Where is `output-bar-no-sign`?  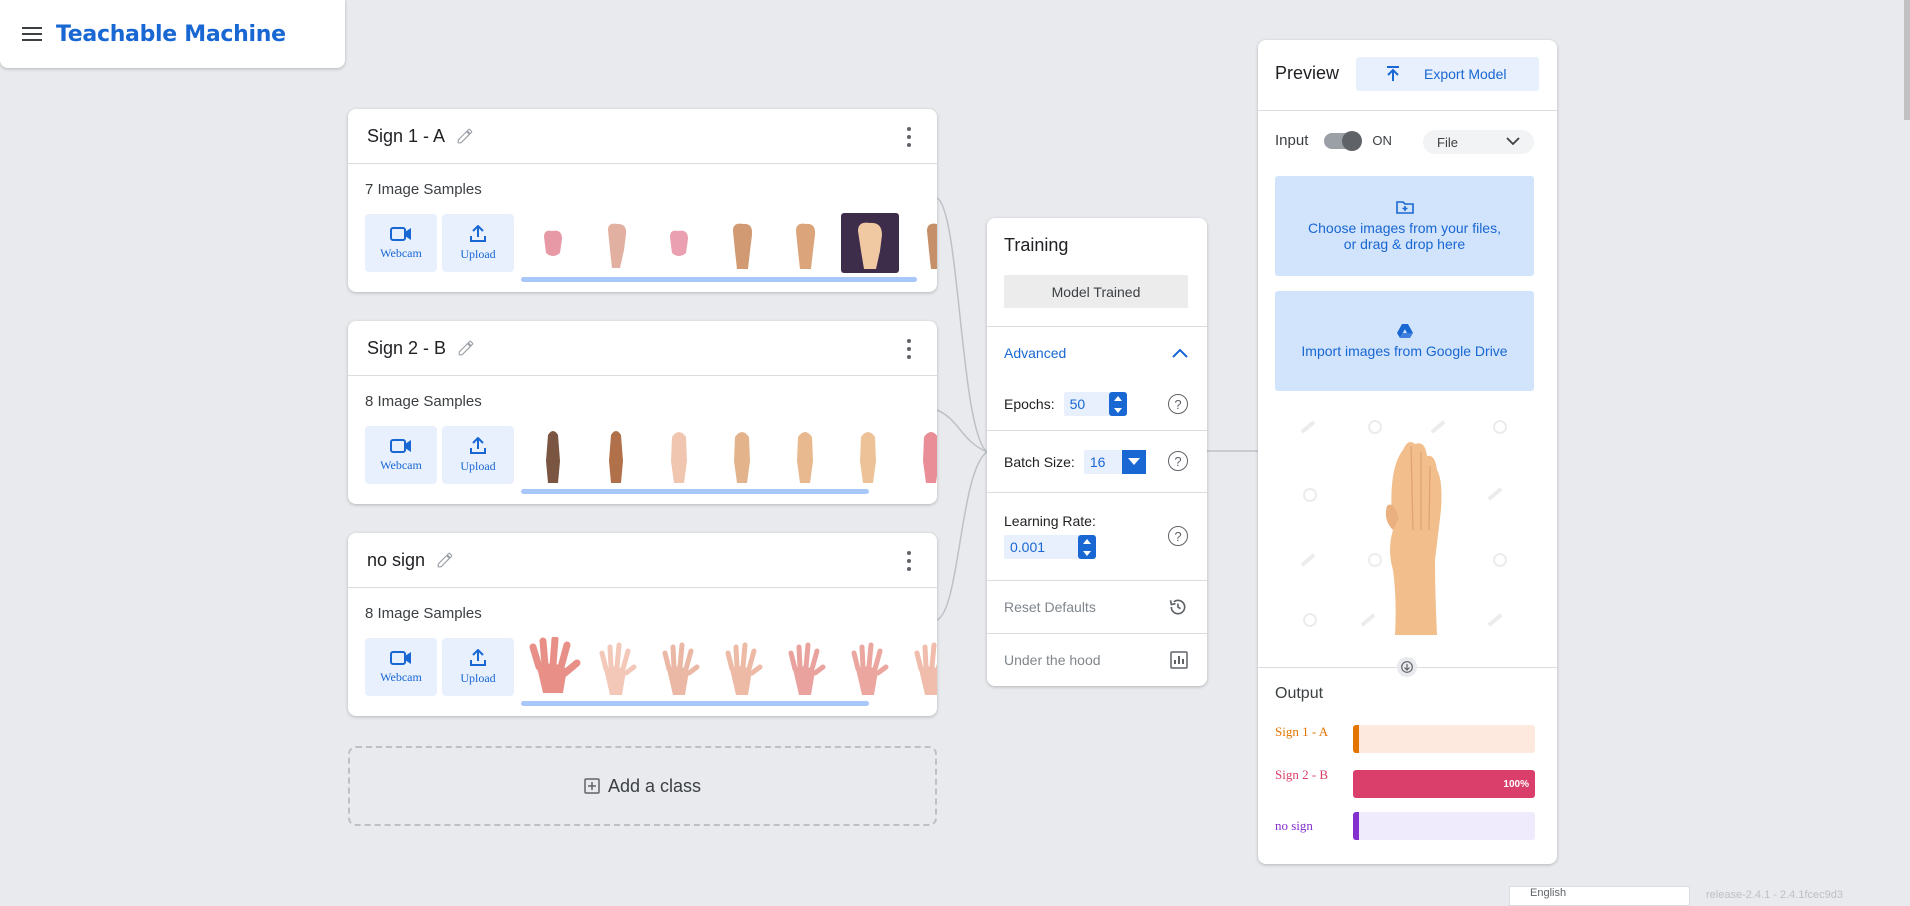
output-bar-no-sign is located at coordinates (1444, 826).